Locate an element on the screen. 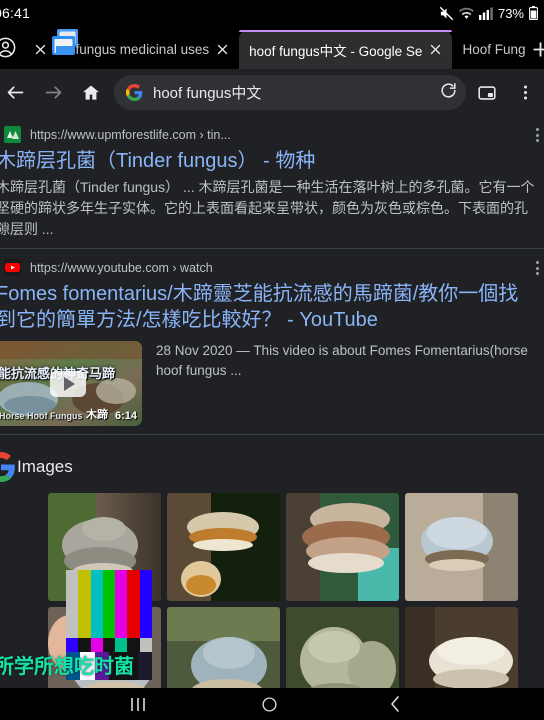 The width and height of the screenshot is (544, 720). overflow-menu-button is located at coordinates (525, 92).